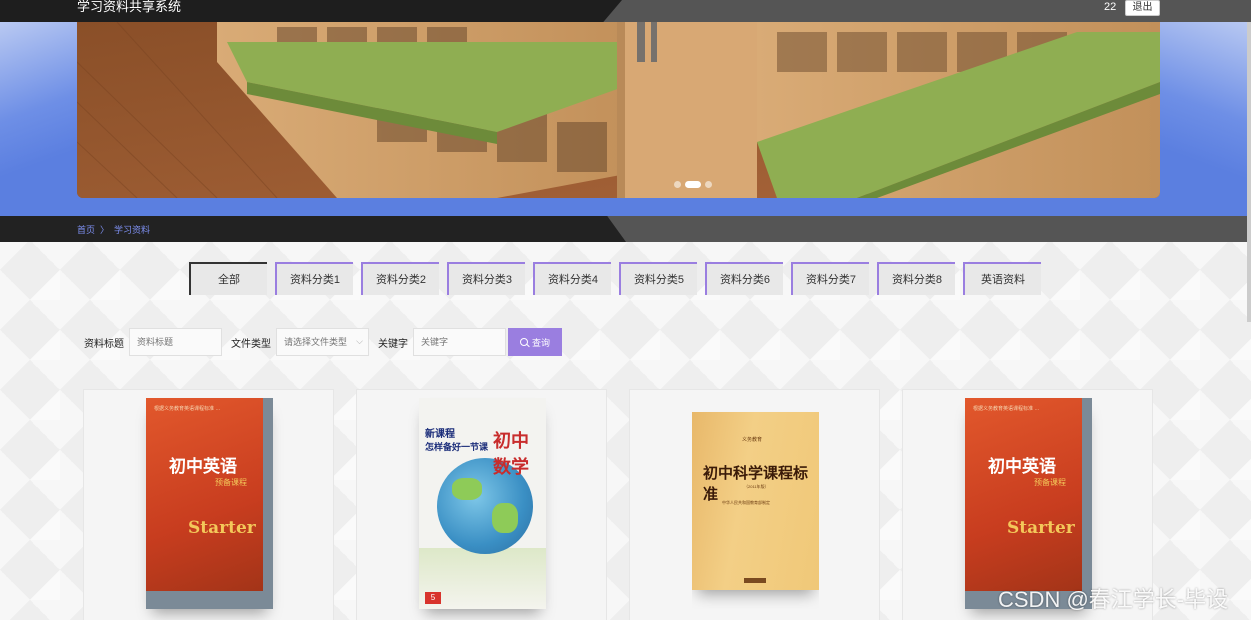  I want to click on page-scrollbar, so click(1249, 172).